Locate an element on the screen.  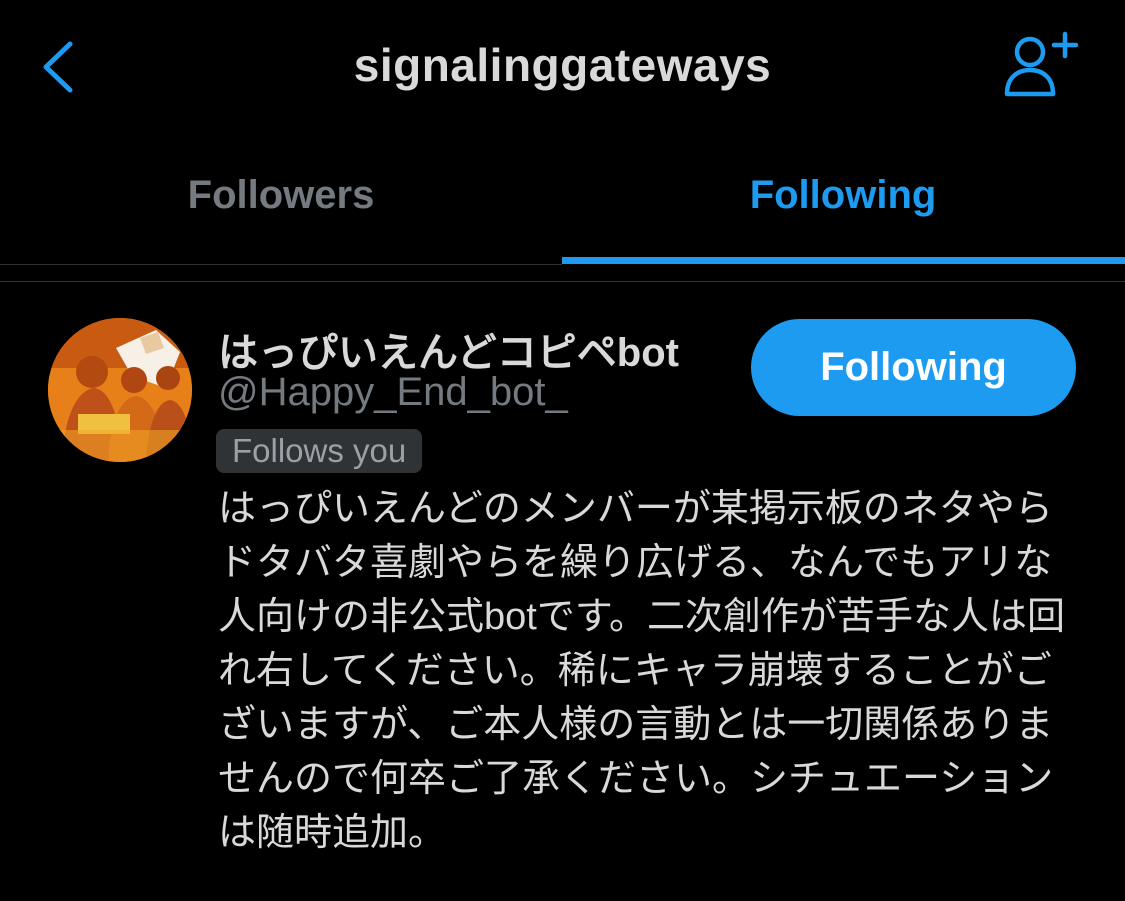
tab-divider is located at coordinates (281, 264).